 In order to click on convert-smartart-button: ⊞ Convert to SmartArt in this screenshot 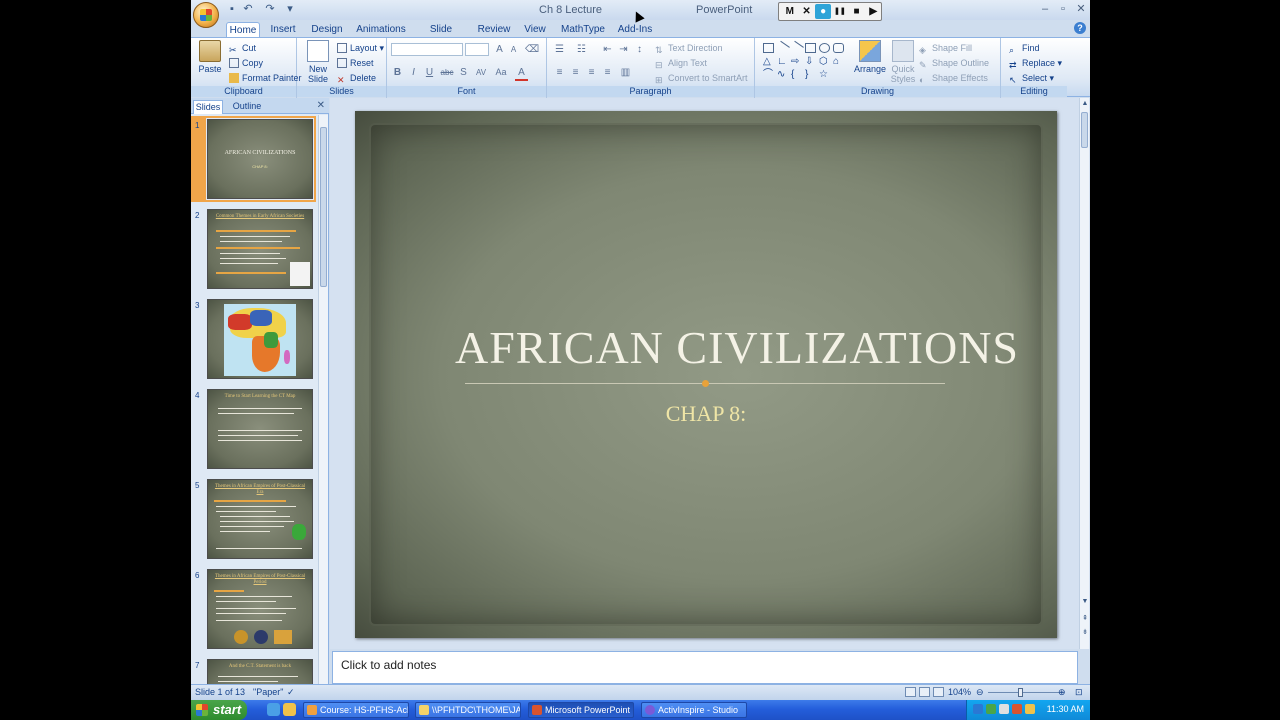, I will do `click(701, 78)`.